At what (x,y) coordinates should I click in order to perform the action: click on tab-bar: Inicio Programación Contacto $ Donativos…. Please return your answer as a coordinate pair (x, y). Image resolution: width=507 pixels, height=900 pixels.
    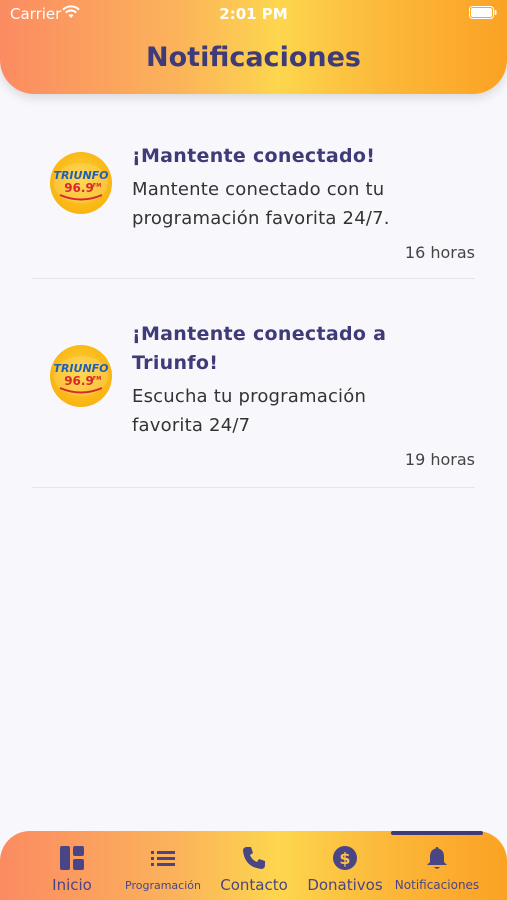
    Looking at the image, I should click on (253, 865).